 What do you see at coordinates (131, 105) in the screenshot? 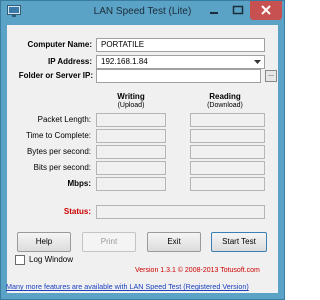
I see `writing-subheader: (Upload)` at bounding box center [131, 105].